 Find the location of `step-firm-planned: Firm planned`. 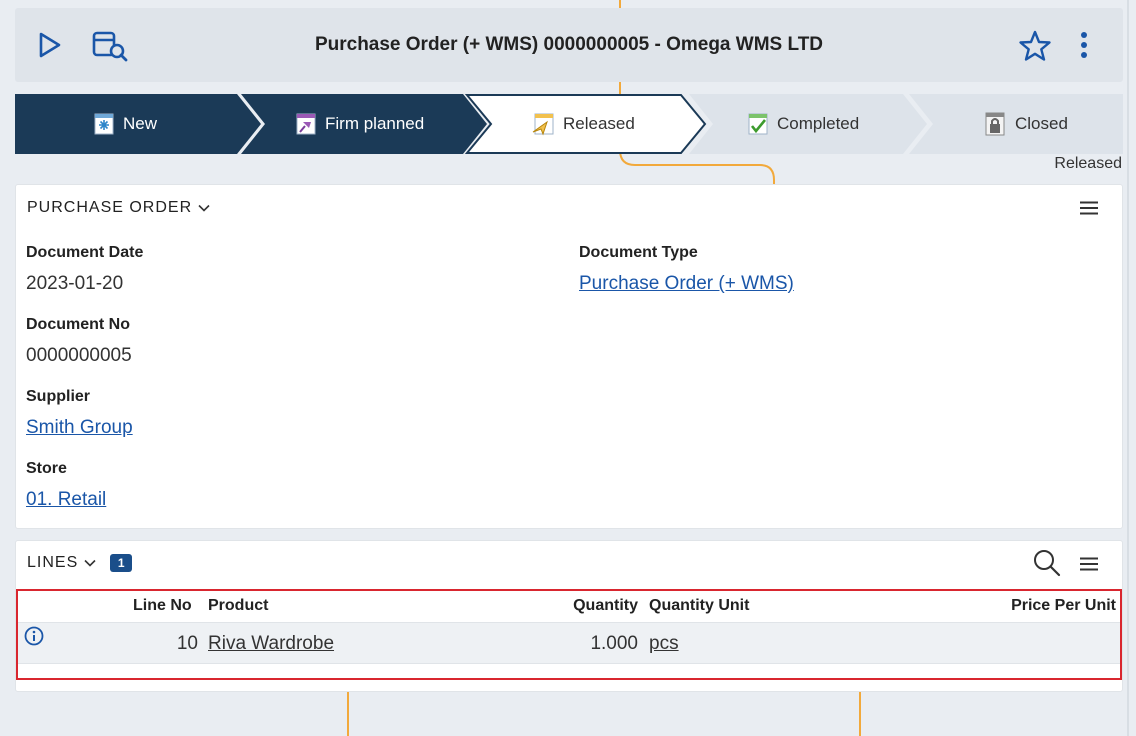

step-firm-planned: Firm planned is located at coordinates (357, 124).